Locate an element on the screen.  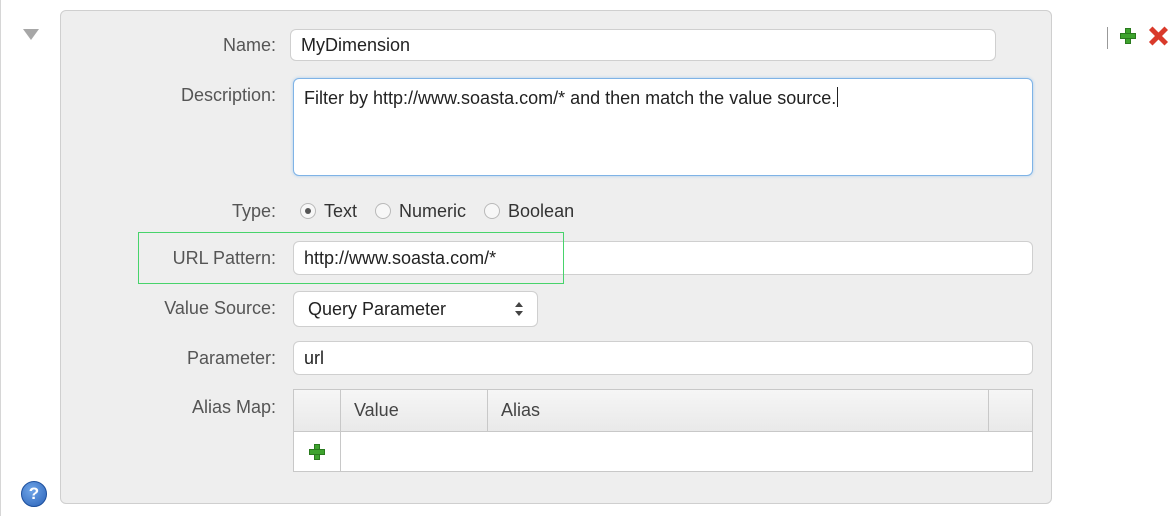
alias-map-label: Alias Map: is located at coordinates (233, 407).